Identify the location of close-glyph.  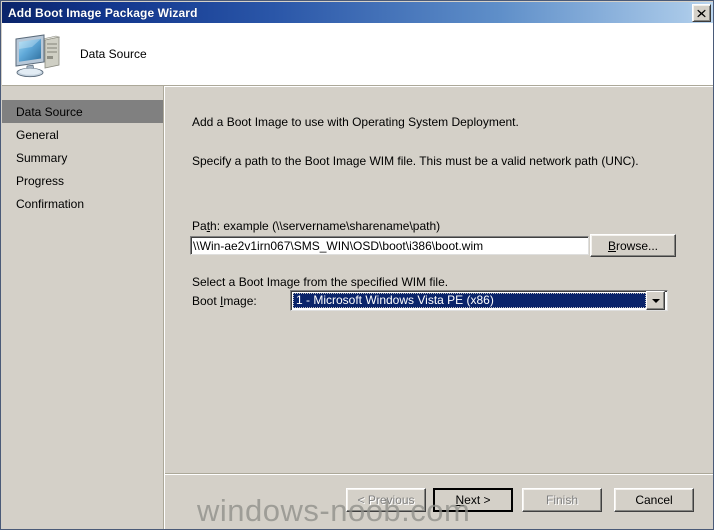
(701, 13).